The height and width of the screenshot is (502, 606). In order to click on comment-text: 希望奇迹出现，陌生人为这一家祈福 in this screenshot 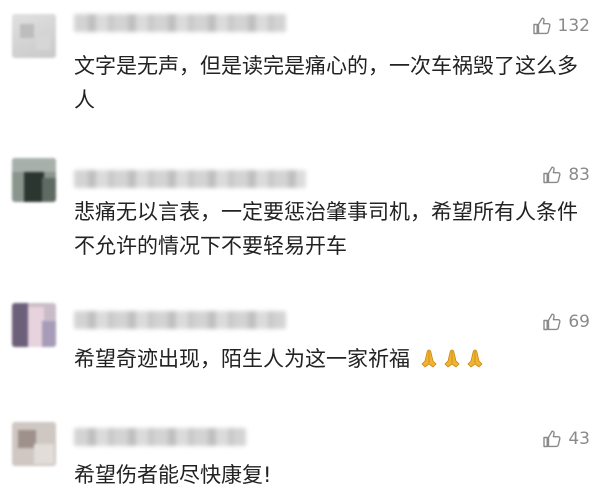, I will do `click(326, 359)`.